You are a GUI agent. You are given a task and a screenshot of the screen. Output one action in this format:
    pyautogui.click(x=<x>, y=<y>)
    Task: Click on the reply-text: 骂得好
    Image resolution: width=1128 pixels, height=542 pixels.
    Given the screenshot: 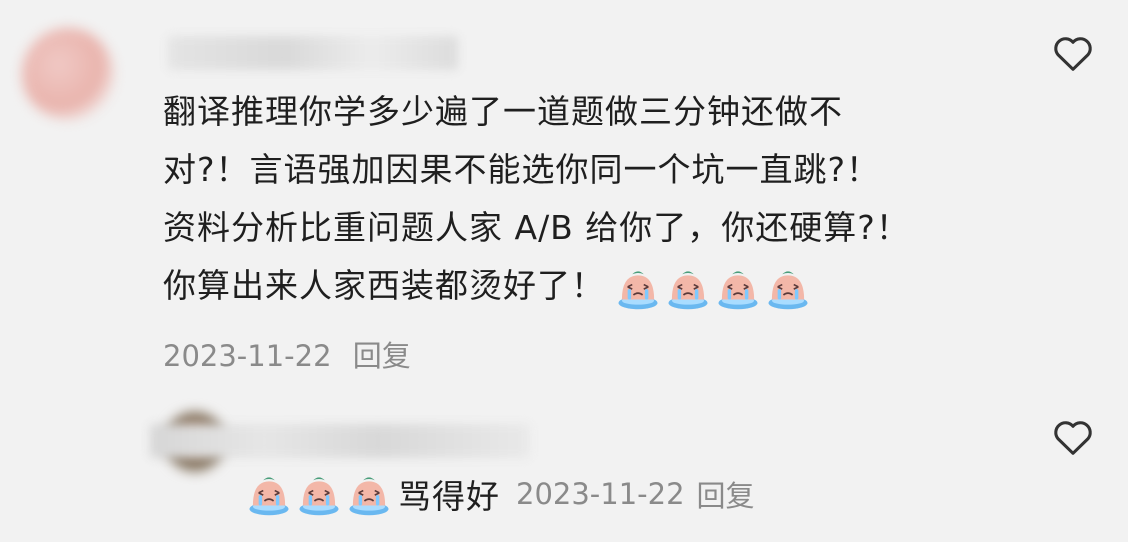 What is the action you would take?
    pyautogui.click(x=449, y=496)
    